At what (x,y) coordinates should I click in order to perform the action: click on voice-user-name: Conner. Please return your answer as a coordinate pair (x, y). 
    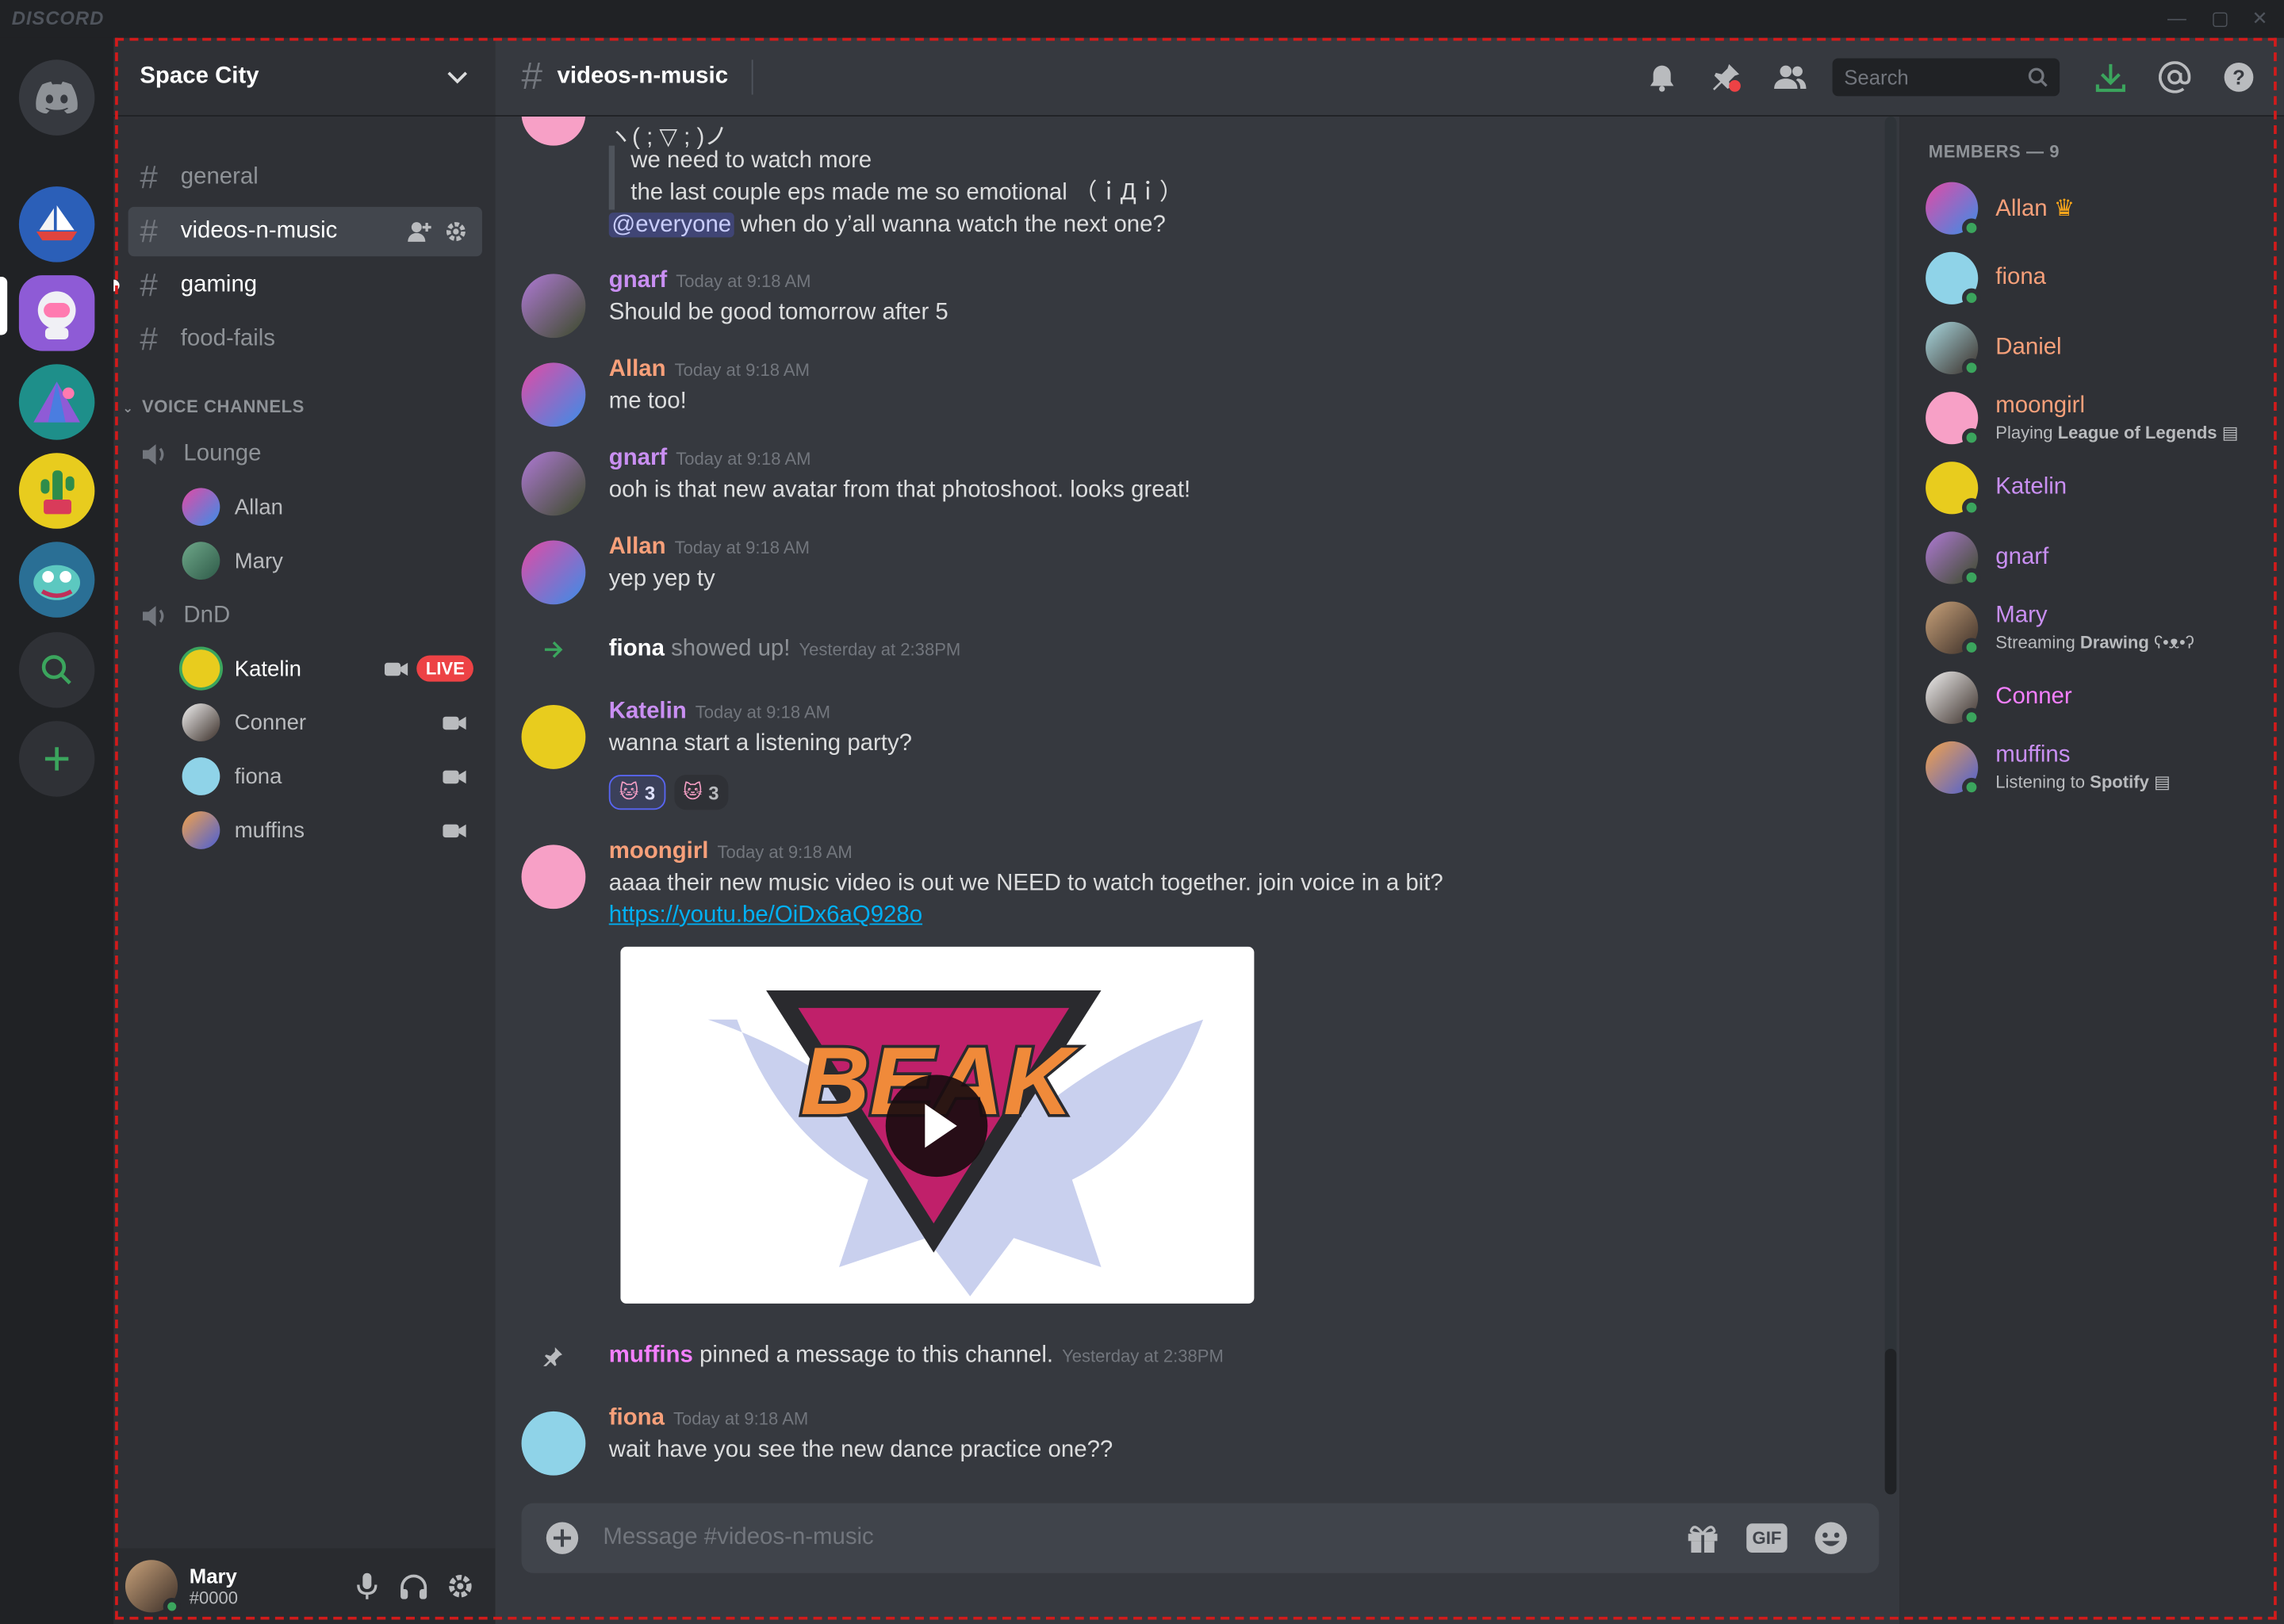
    Looking at the image, I should click on (270, 722).